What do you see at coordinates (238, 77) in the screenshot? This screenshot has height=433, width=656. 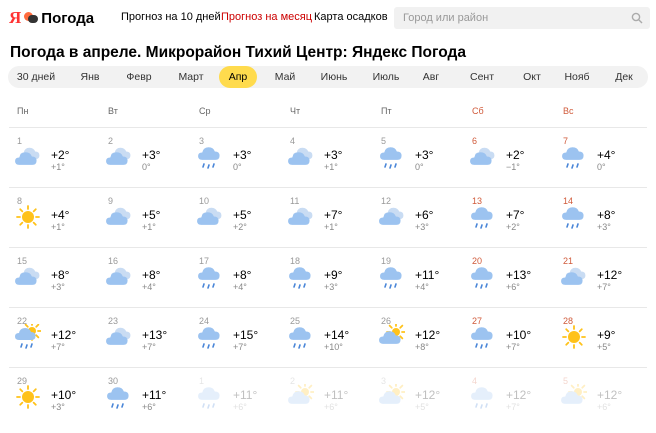 I see `tab-4: Апр` at bounding box center [238, 77].